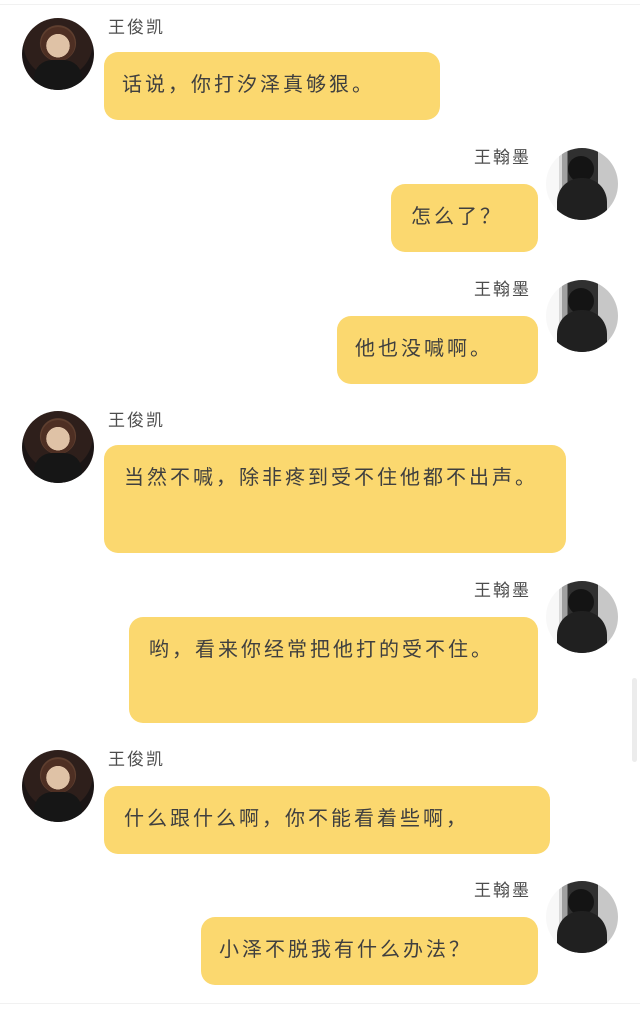  Describe the element at coordinates (464, 218) in the screenshot. I see `message-bubble: 怎么了？` at that location.